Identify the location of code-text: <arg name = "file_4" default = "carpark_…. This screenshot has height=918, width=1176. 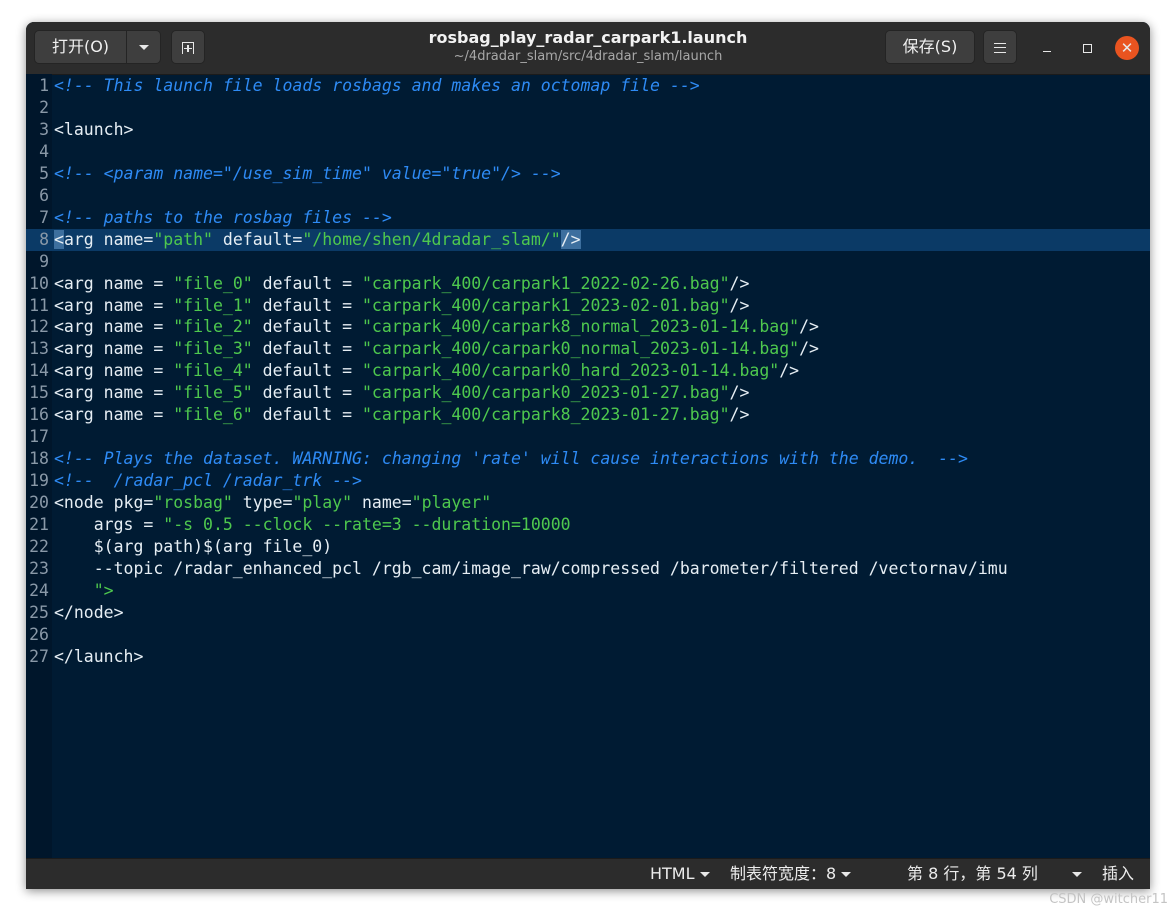
(427, 370).